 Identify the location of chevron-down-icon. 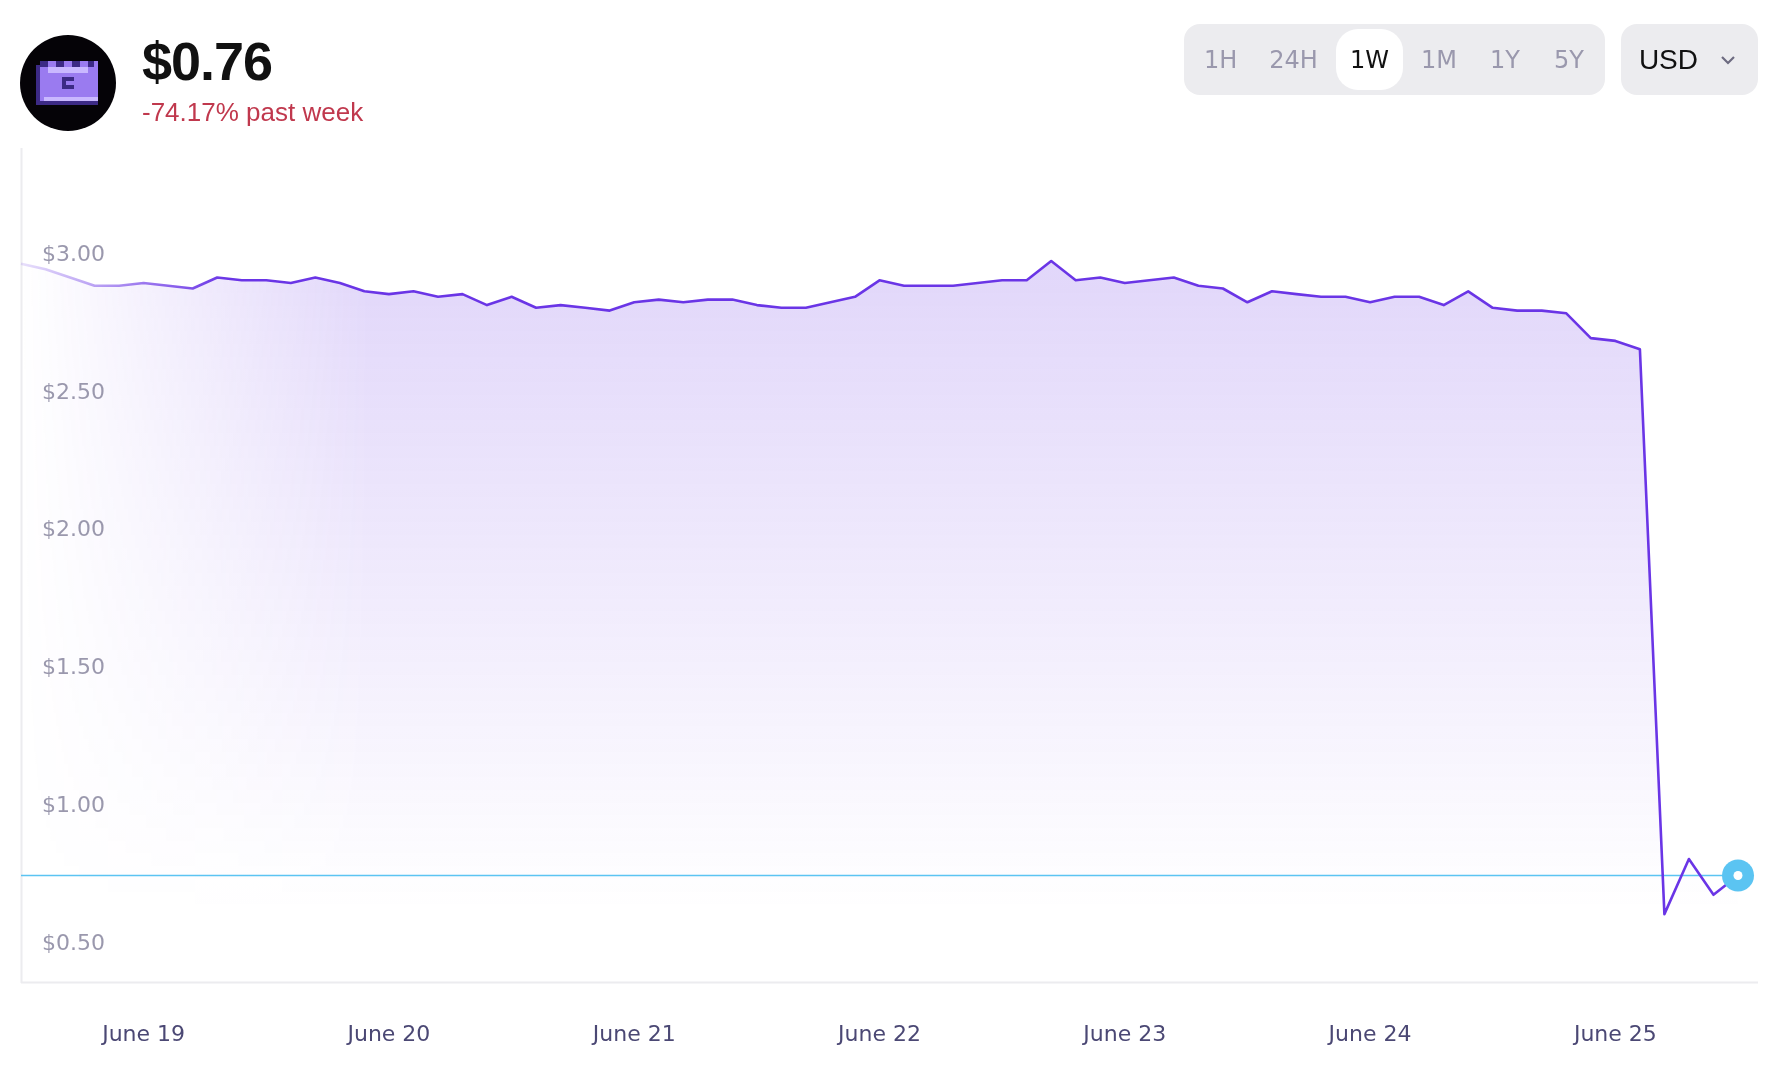
(1728, 59).